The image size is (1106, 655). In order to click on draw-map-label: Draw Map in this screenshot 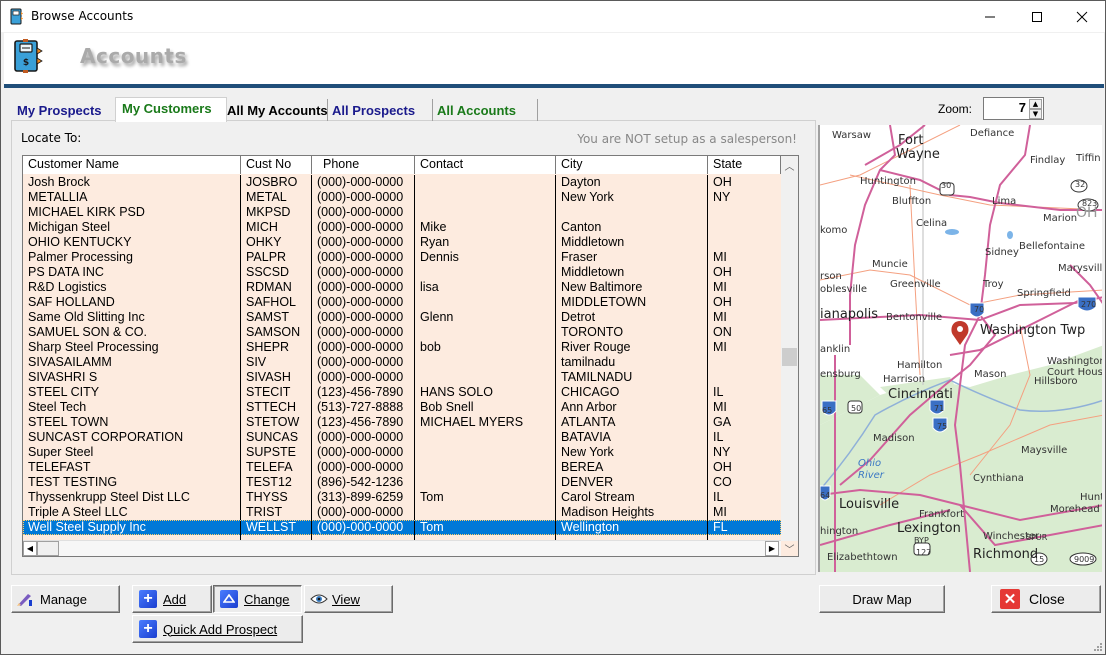, I will do `click(882, 599)`.